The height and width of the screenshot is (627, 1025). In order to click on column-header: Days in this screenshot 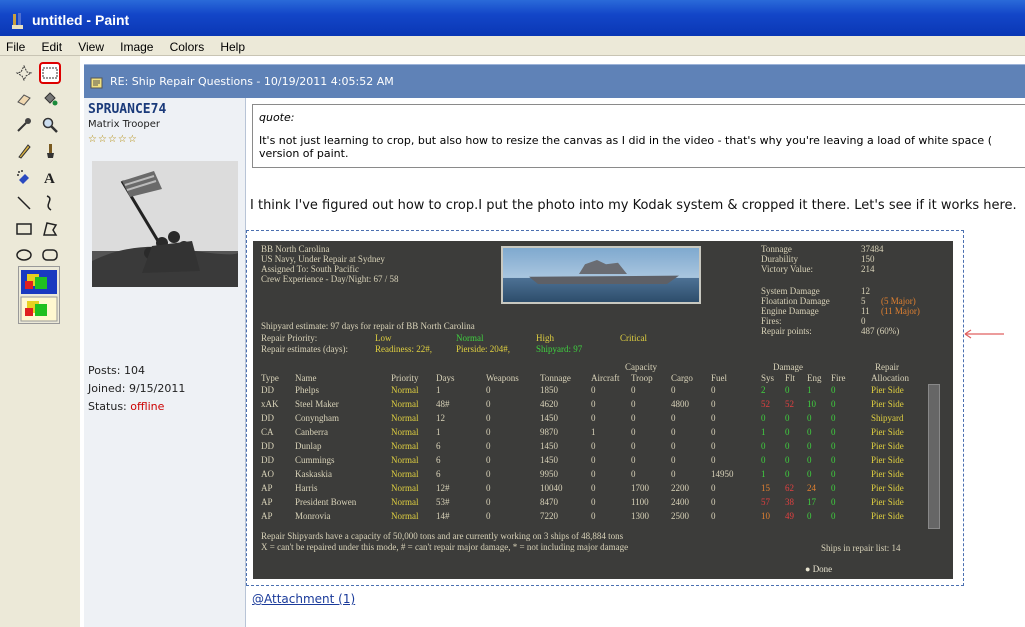, I will do `click(445, 378)`.